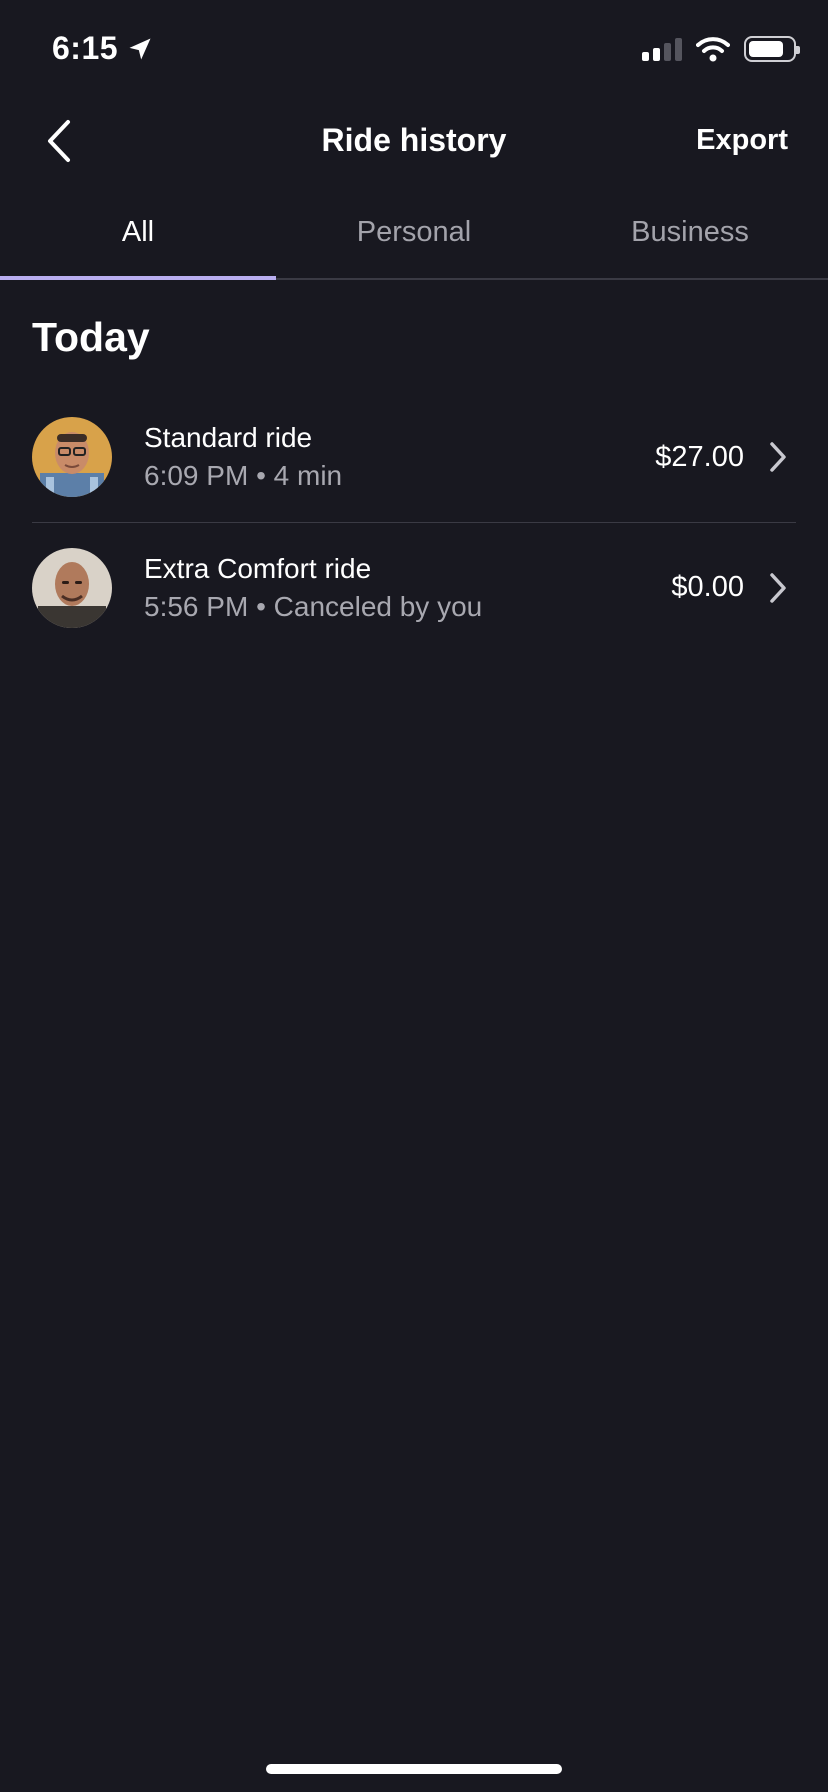 Image resolution: width=828 pixels, height=1792 pixels. I want to click on ride-time: 5:56 PM, so click(196, 606).